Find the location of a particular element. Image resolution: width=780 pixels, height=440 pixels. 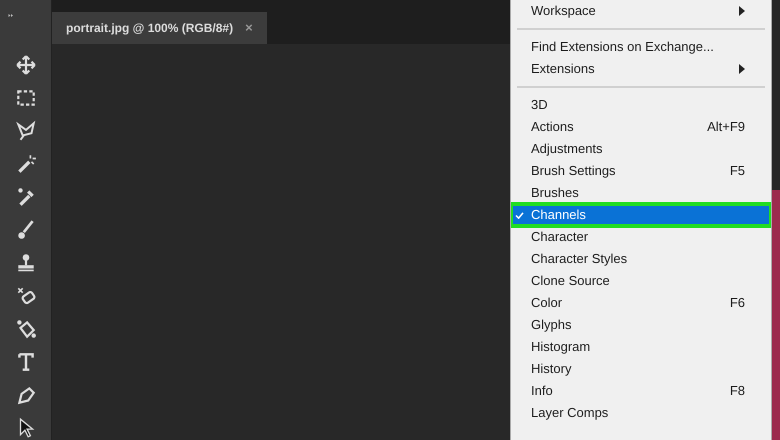

menu-item: Layer Comps is located at coordinates (641, 413).